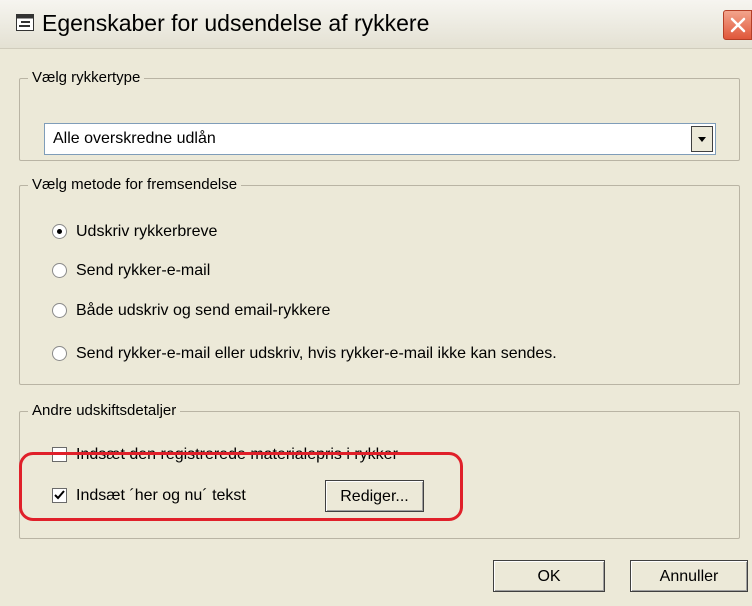 This screenshot has width=752, height=606. Describe the element at coordinates (302, 232) in the screenshot. I see `radio-print-letters: Udskriv rykkerbreve` at that location.